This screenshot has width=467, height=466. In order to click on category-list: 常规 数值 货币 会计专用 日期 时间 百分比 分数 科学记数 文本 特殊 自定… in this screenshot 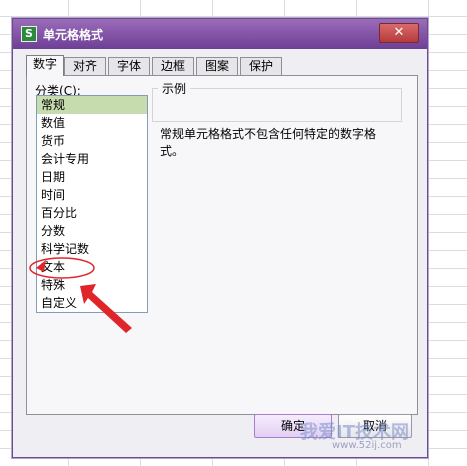, I will do `click(92, 204)`.